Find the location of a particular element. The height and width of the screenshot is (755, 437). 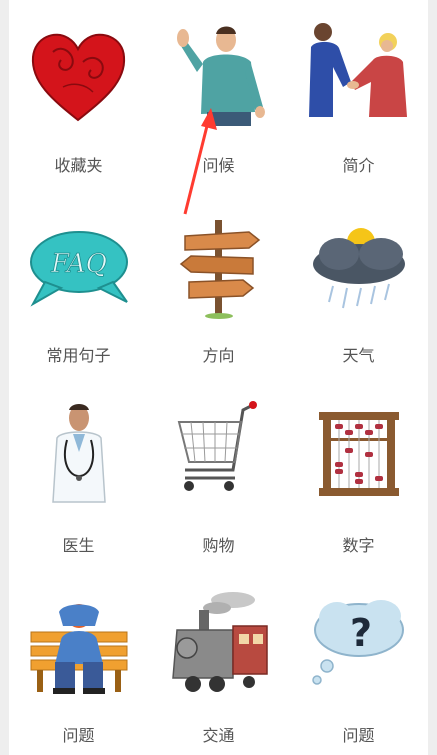

category-greetings: 问候 is located at coordinates (218, 95).